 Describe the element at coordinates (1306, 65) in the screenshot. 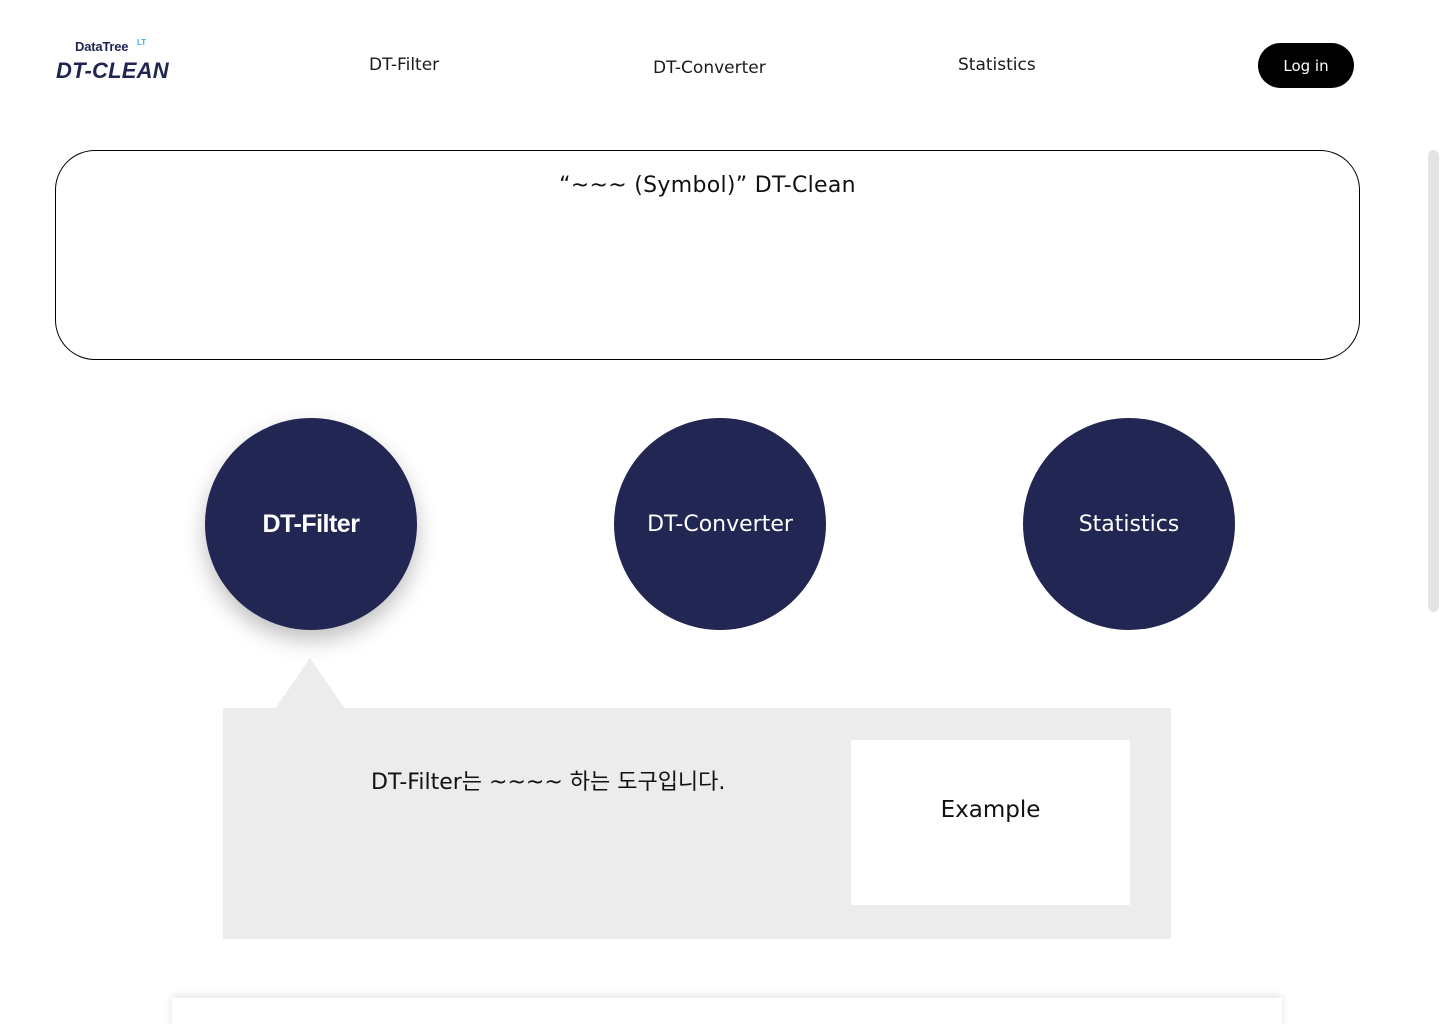

I see `login-button: Log in` at that location.